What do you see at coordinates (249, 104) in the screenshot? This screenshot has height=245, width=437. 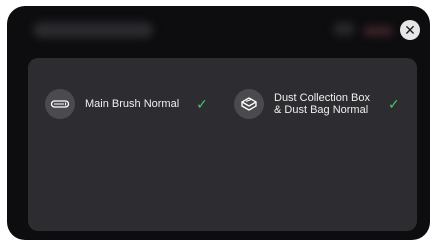 I see `dust-box-icon` at bounding box center [249, 104].